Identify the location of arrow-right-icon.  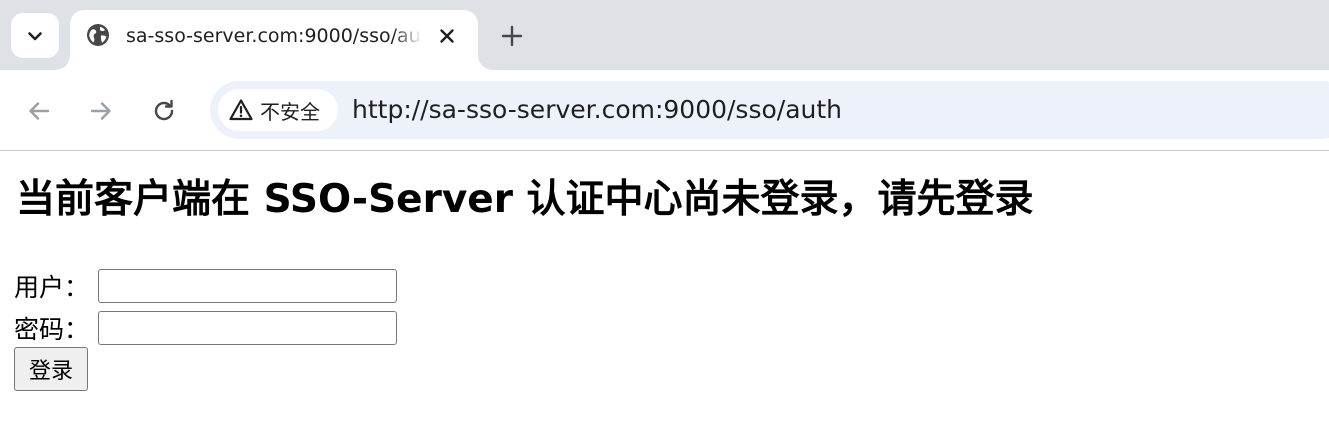
(100, 111).